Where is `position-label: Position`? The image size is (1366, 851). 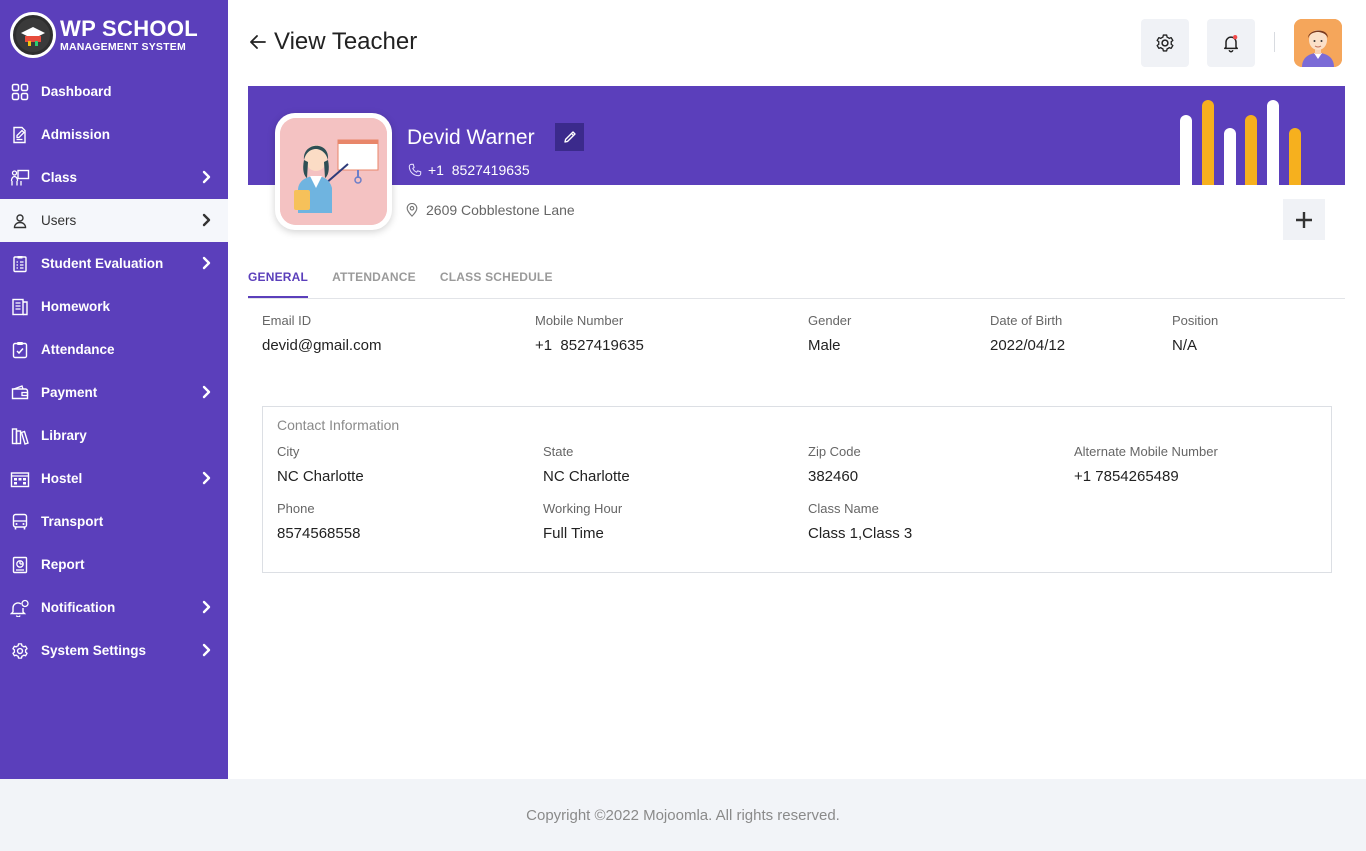
position-label: Position is located at coordinates (1195, 320).